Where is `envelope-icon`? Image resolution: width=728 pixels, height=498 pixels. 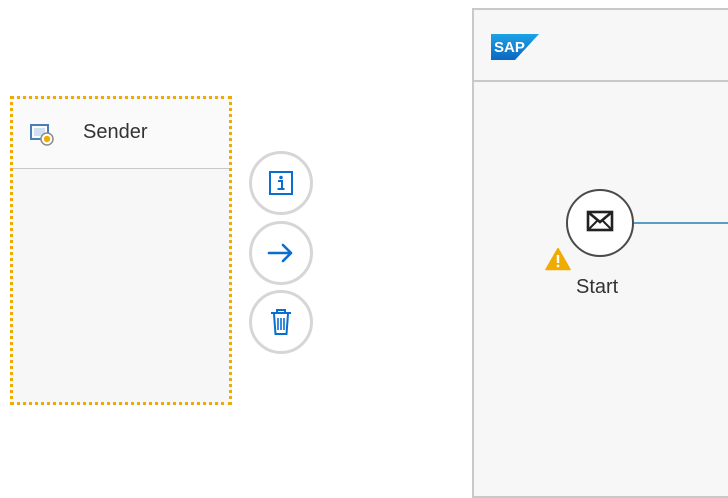
envelope-icon is located at coordinates (600, 223).